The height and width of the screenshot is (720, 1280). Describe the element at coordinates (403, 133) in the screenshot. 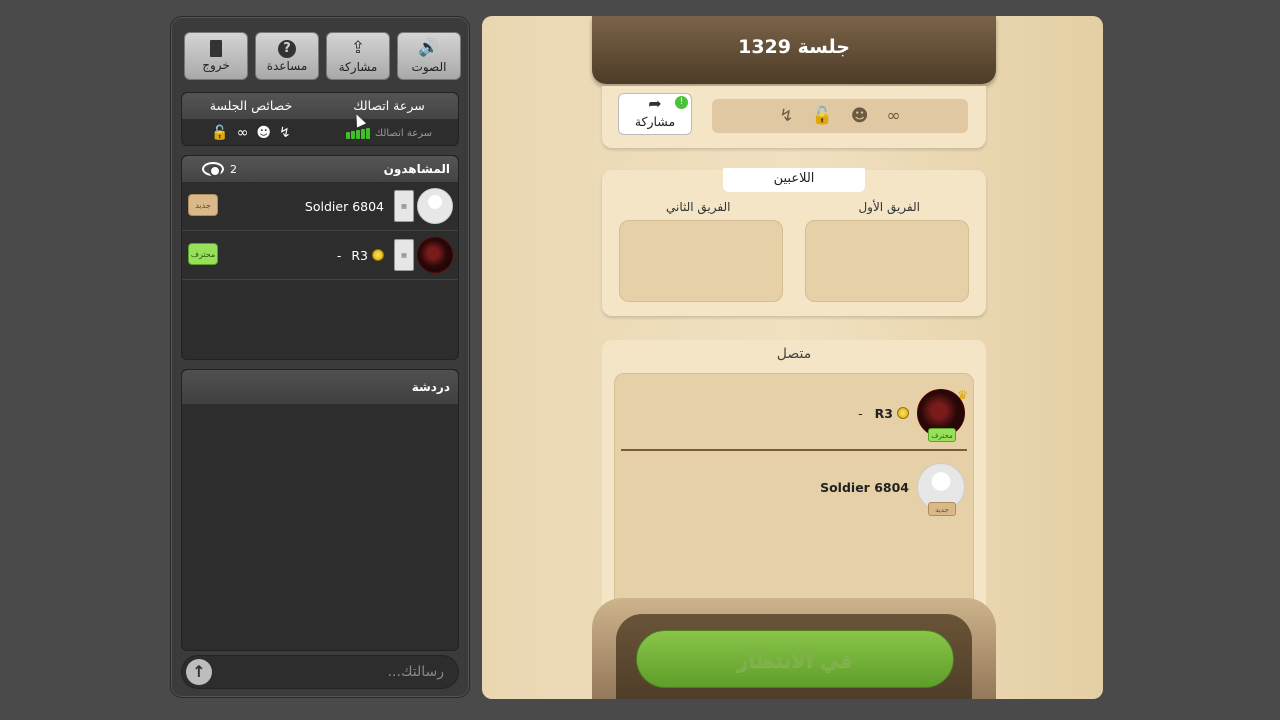

I see `speed-label: سرعة اتصالك` at that location.